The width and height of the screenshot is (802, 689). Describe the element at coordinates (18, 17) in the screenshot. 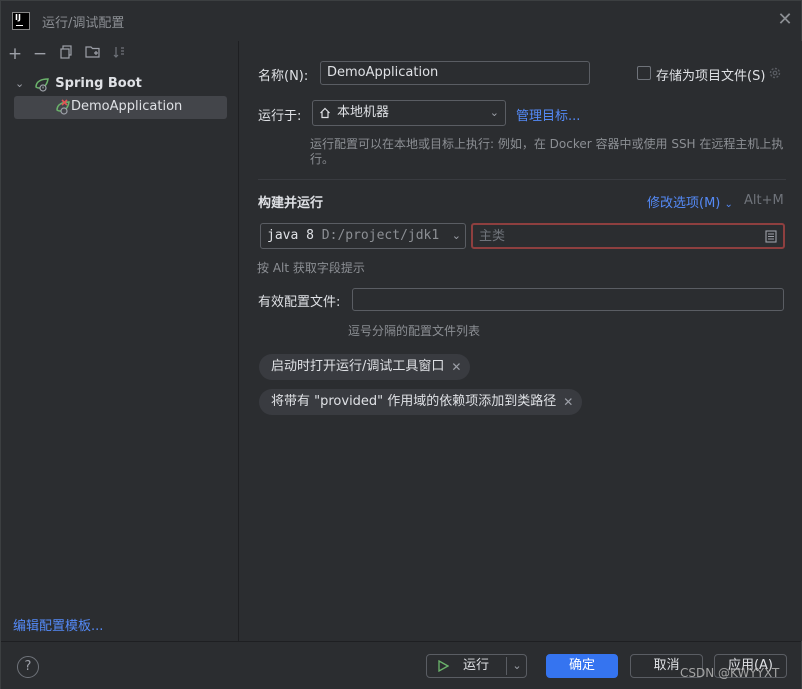

I see `app-icon-text: IJ` at that location.